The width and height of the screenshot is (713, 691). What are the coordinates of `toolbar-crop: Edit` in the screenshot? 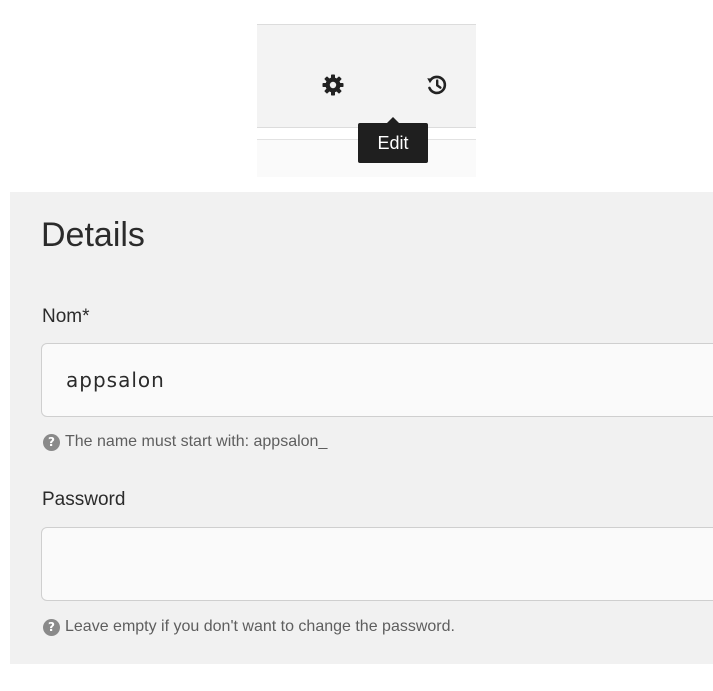 It's located at (366, 93).